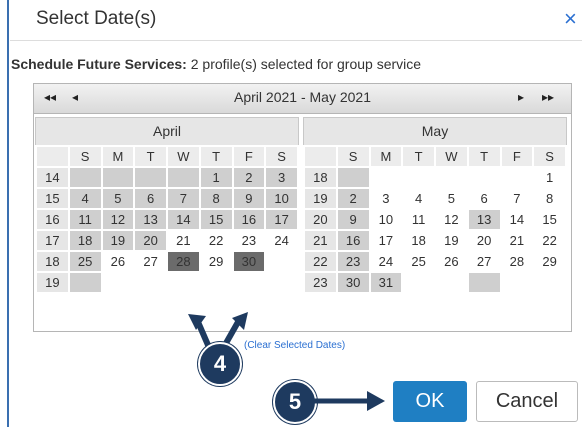  Describe the element at coordinates (302, 99) in the screenshot. I see `calendar-header: ◂◂ ◂ April 2021 - May 2021 ▸ ▸▸` at that location.